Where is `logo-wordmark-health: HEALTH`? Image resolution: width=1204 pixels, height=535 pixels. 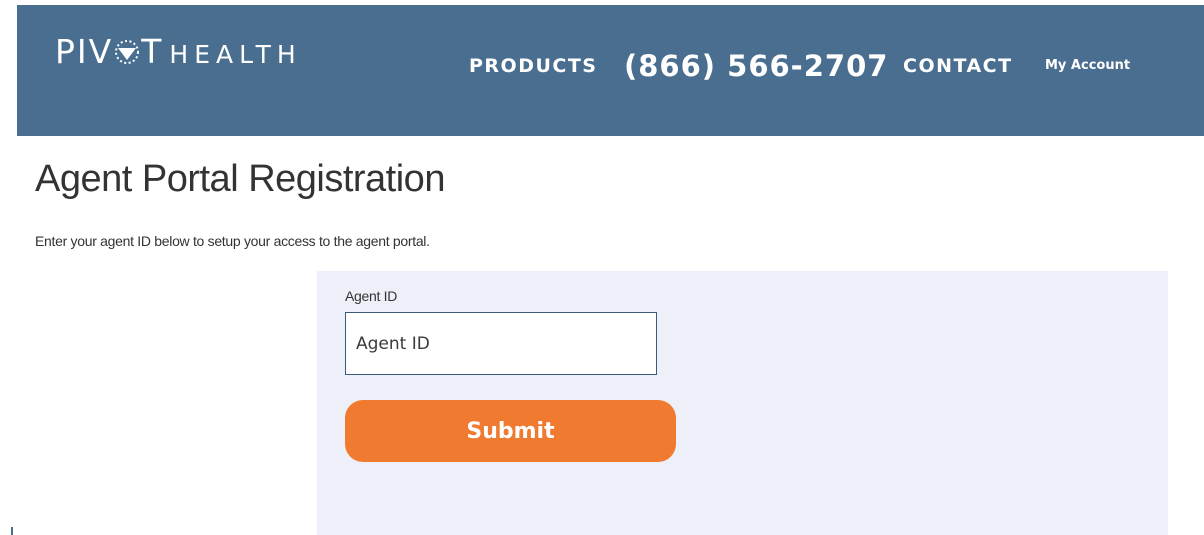 logo-wordmark-health: HEALTH is located at coordinates (235, 54).